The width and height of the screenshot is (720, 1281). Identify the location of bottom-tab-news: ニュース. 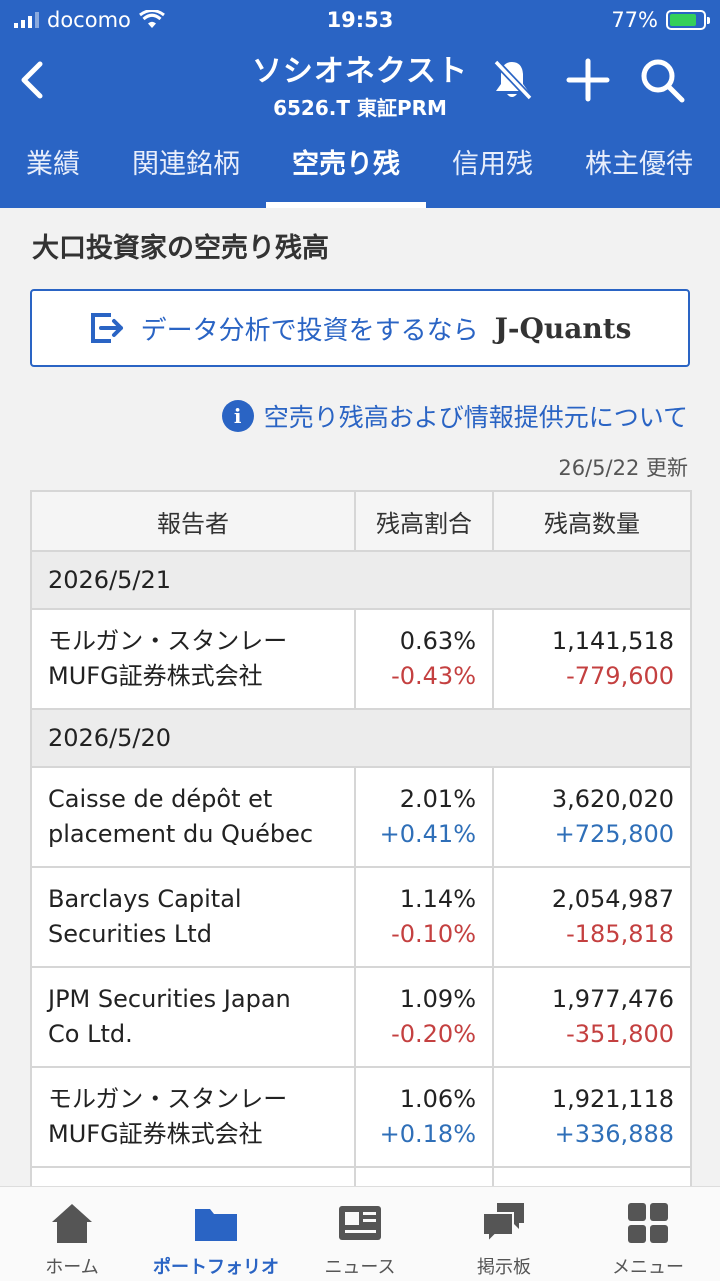
(360, 1234).